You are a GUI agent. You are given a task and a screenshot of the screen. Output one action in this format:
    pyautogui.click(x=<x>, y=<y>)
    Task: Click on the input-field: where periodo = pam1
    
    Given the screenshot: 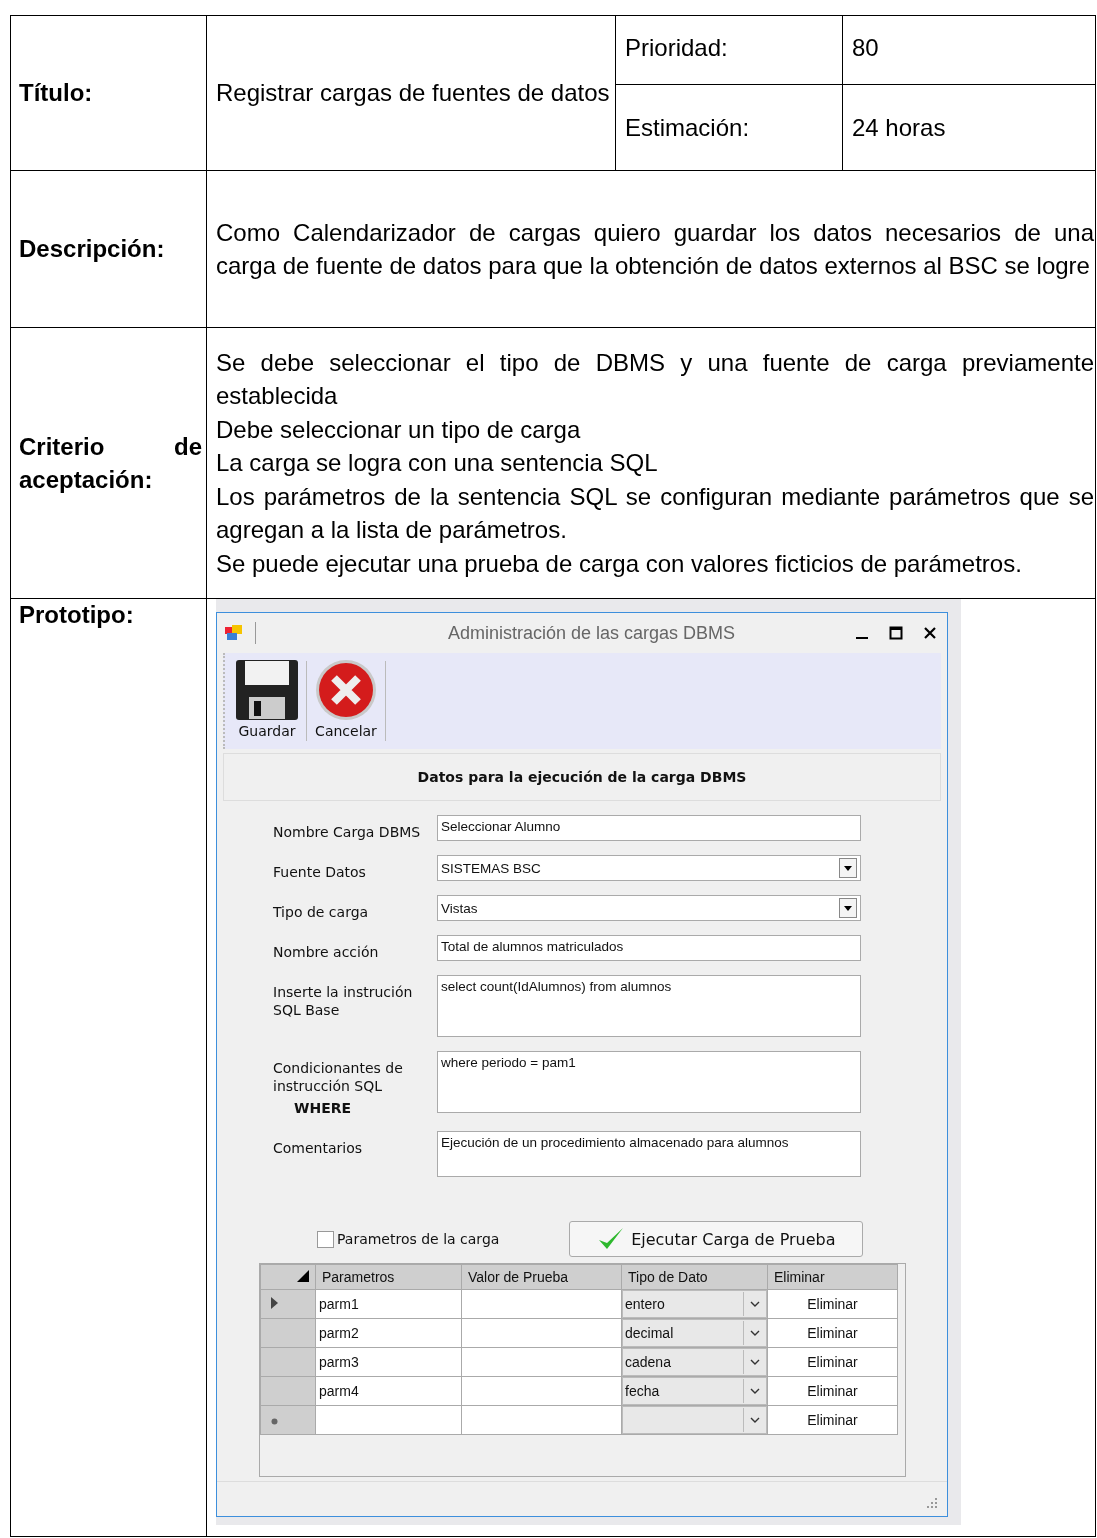 What is the action you would take?
    pyautogui.click(x=649, y=1082)
    